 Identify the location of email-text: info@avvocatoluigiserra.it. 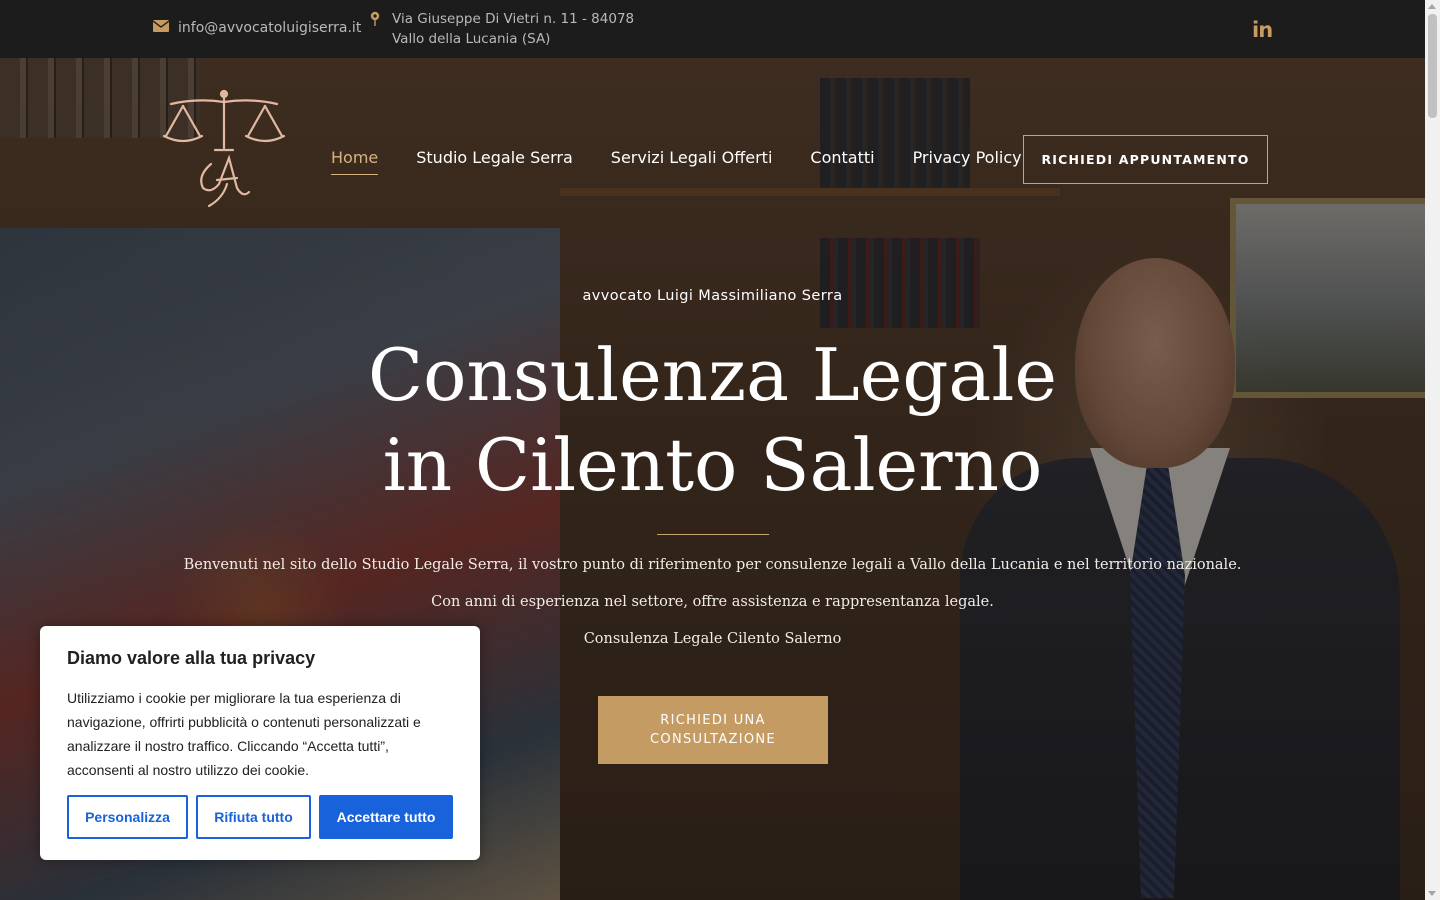
(269, 28).